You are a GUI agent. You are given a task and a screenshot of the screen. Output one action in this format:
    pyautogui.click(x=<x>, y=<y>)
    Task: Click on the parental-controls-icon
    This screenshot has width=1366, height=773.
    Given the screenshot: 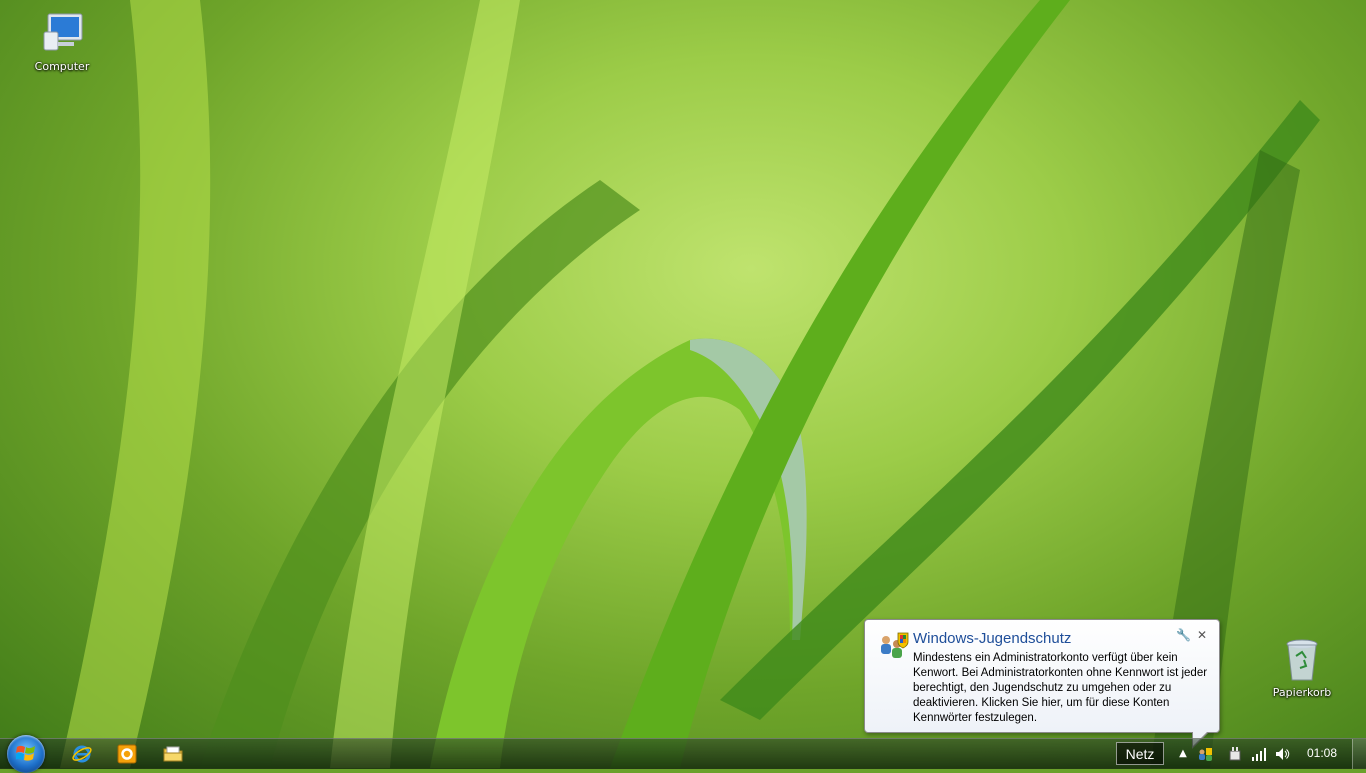 What is the action you would take?
    pyautogui.click(x=893, y=646)
    